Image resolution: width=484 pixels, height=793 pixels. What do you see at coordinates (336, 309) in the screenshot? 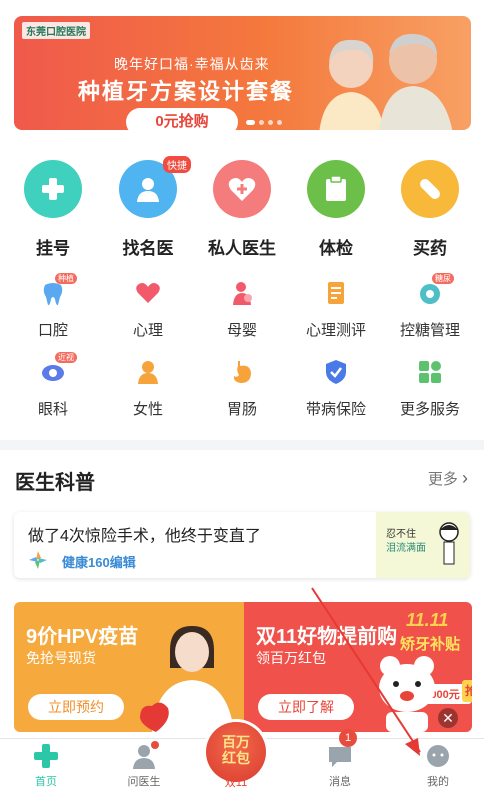
I see `sub-service-psych-test: 心理测评` at bounding box center [336, 309].